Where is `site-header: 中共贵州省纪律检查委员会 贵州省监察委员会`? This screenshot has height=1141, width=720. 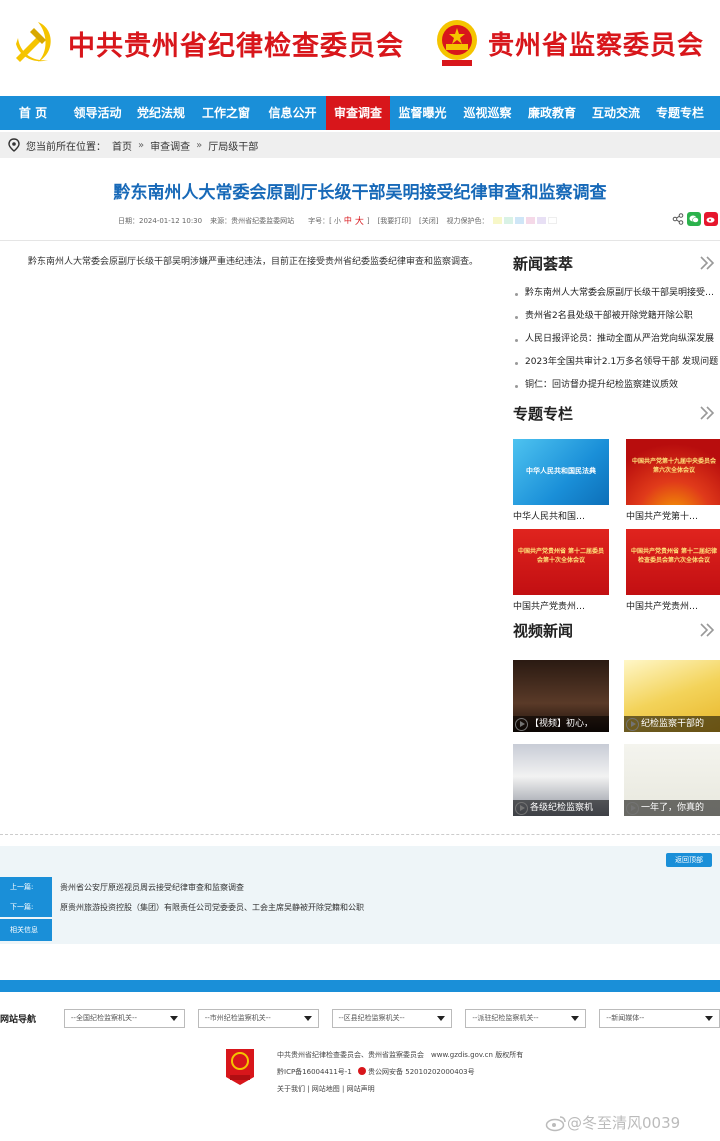
site-header: 中共贵州省纪律检查委员会 贵州省监察委员会 is located at coordinates (360, 48).